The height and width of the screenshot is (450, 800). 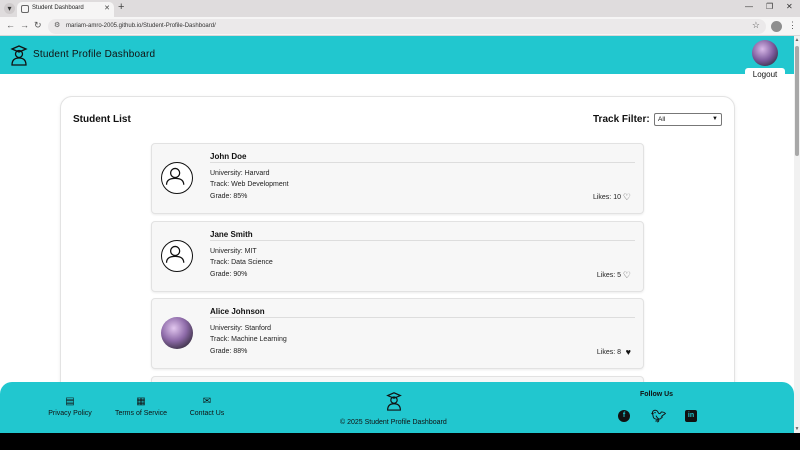 I want to click on contact-us-link: ✉ Contact Us, so click(x=207, y=406).